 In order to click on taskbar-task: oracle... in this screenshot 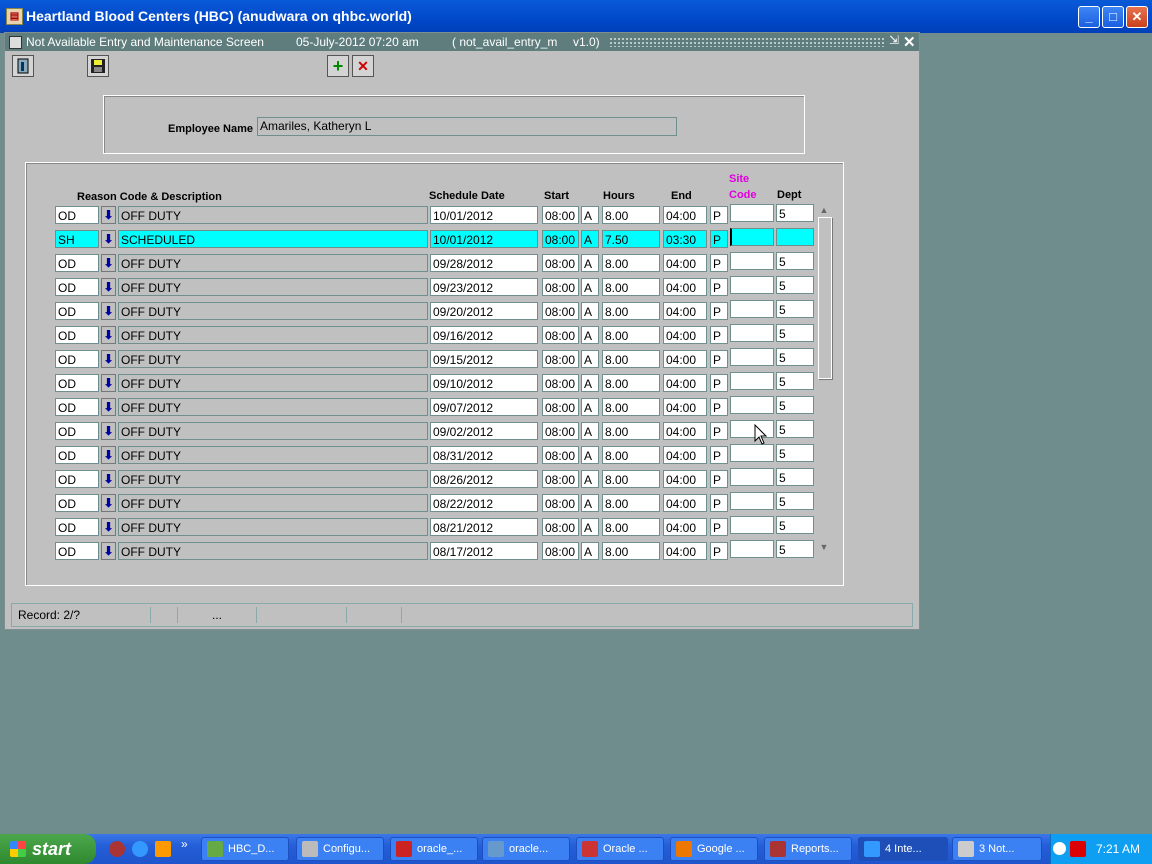, I will do `click(526, 849)`.